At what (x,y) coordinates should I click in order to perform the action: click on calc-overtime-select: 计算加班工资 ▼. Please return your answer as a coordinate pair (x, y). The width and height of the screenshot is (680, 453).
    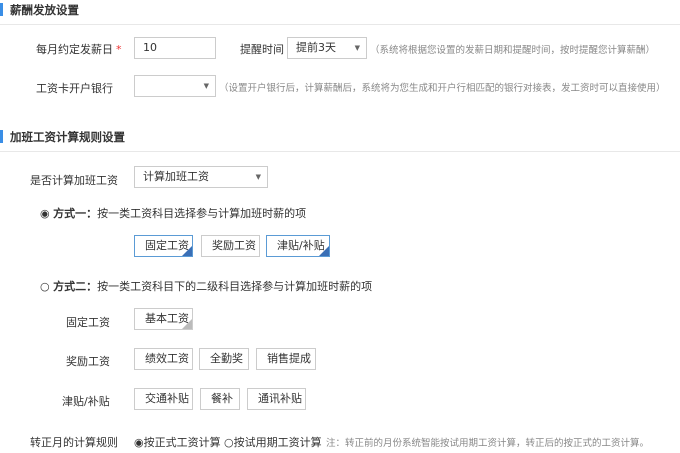
    Looking at the image, I should click on (201, 177).